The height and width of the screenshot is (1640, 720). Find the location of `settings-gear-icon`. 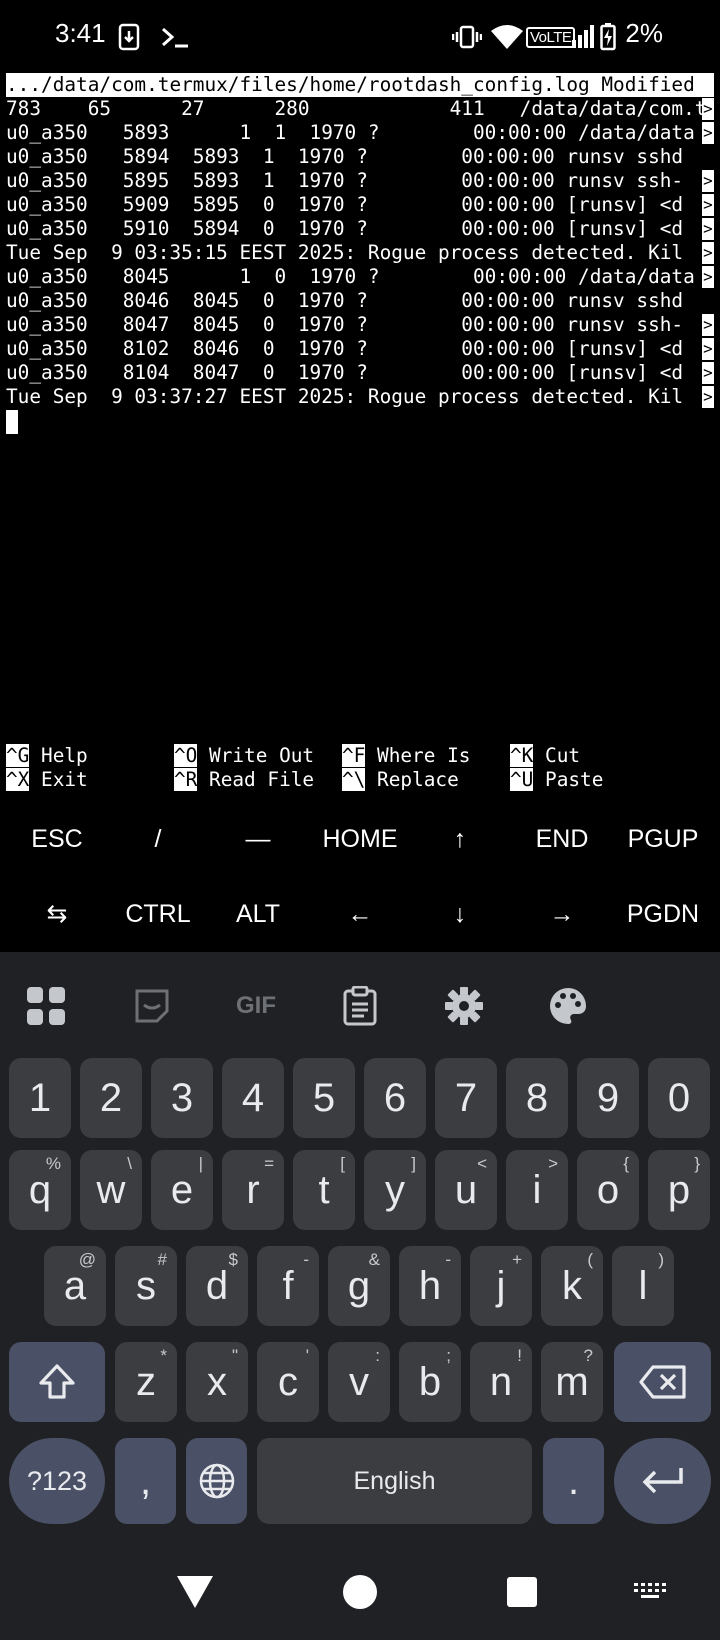

settings-gear-icon is located at coordinates (464, 1006).